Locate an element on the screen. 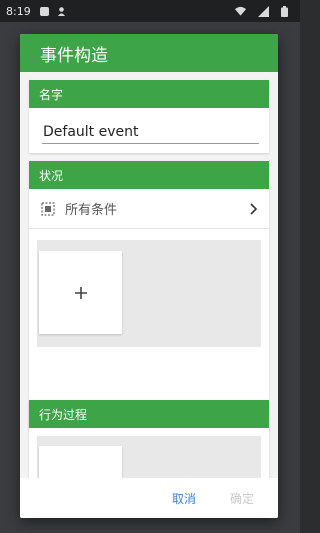  process-card: 行为过程 is located at coordinates (149, 439).